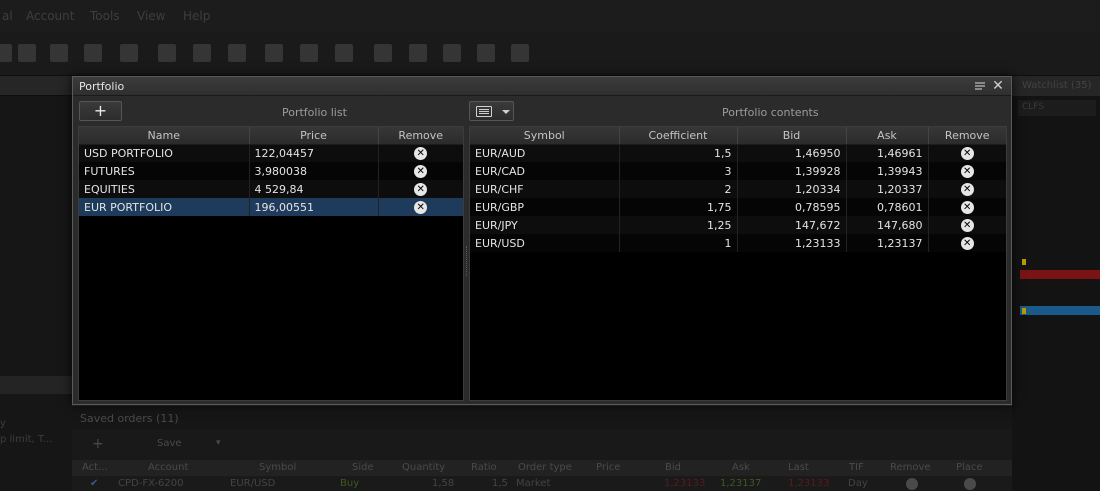 This screenshot has height=491, width=1100. What do you see at coordinates (678, 153) in the screenshot?
I see `coefficient-cell: 1,5` at bounding box center [678, 153].